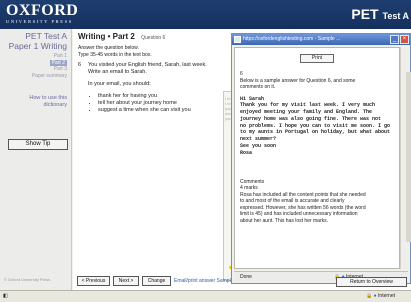 Image resolution: width=411 pixels, height=302 pixels. Describe the element at coordinates (380, 14) in the screenshot. I see `test-title: PET Test A` at that location.